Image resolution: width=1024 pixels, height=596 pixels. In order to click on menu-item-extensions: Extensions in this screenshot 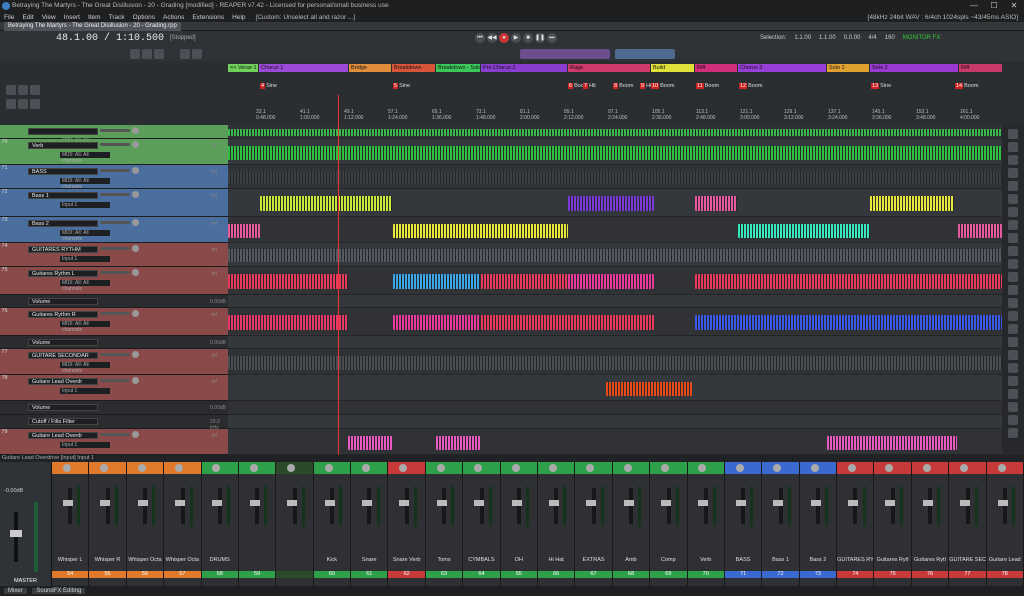, I will do `click(208, 17)`.